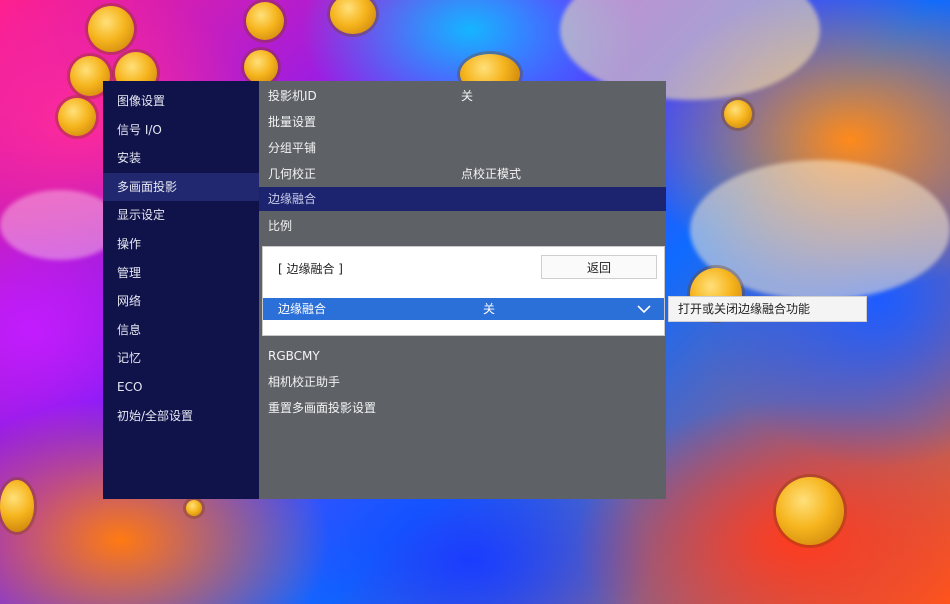 This screenshot has height=604, width=950. What do you see at coordinates (322, 408) in the screenshot?
I see `setting-label: 重置多画面投影设置` at bounding box center [322, 408].